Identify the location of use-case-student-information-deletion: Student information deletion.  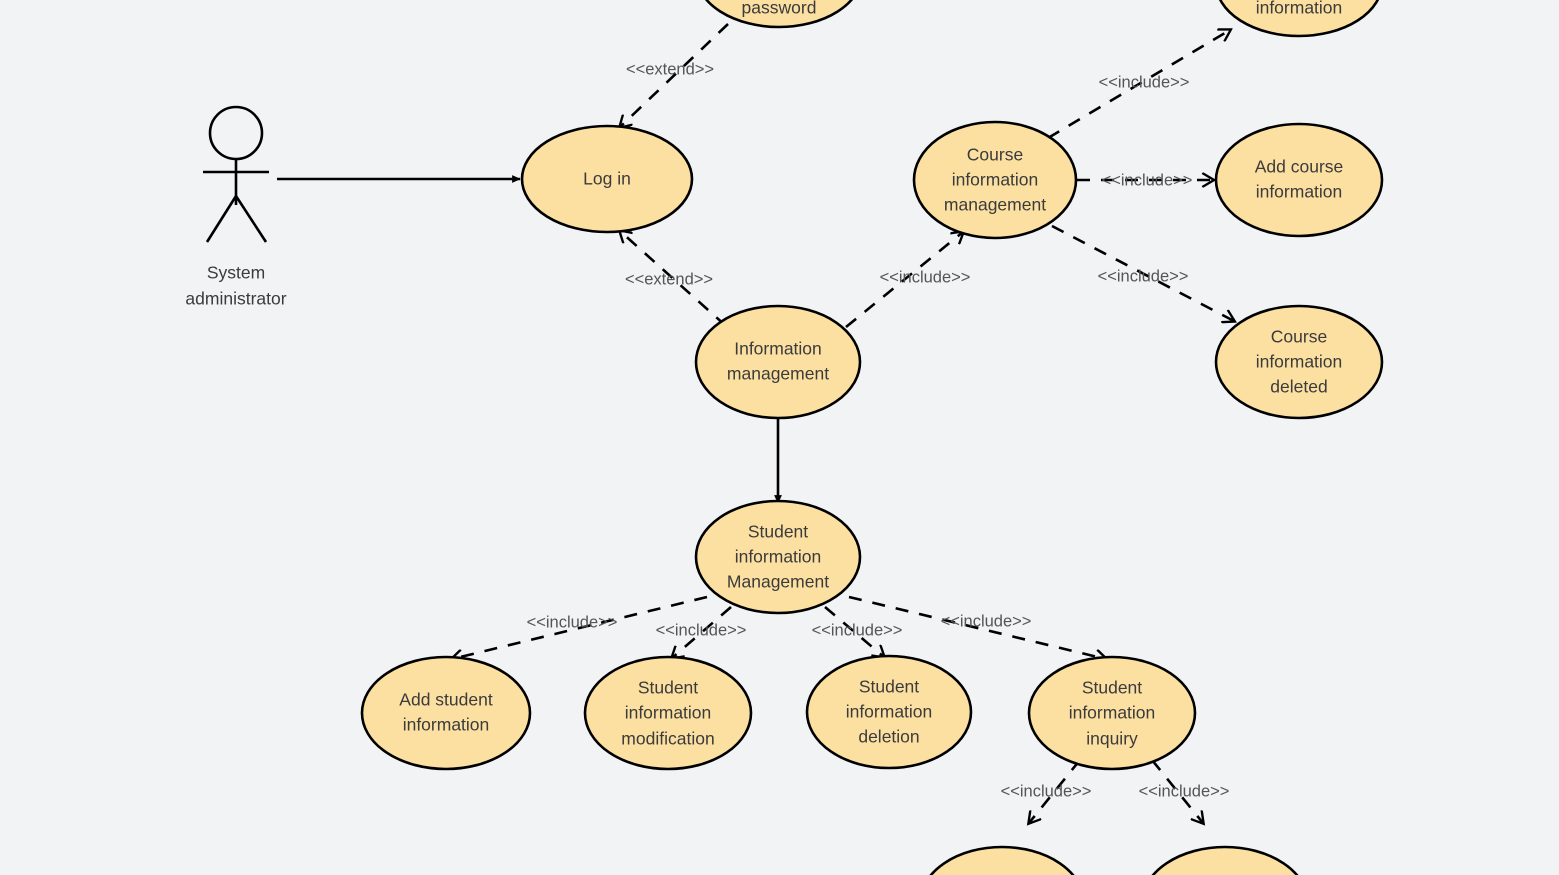
(889, 712).